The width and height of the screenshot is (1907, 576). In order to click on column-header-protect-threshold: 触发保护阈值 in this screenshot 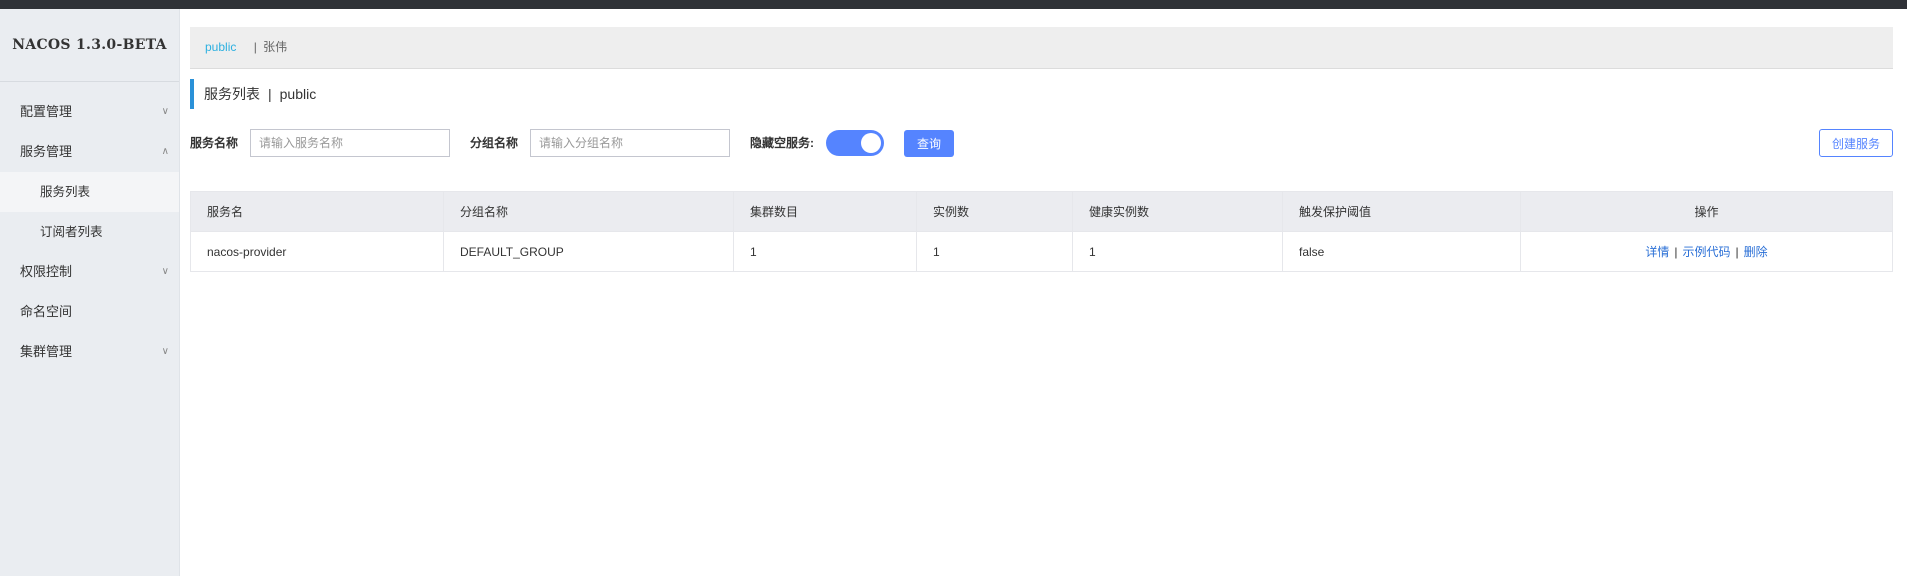, I will do `click(1401, 211)`.